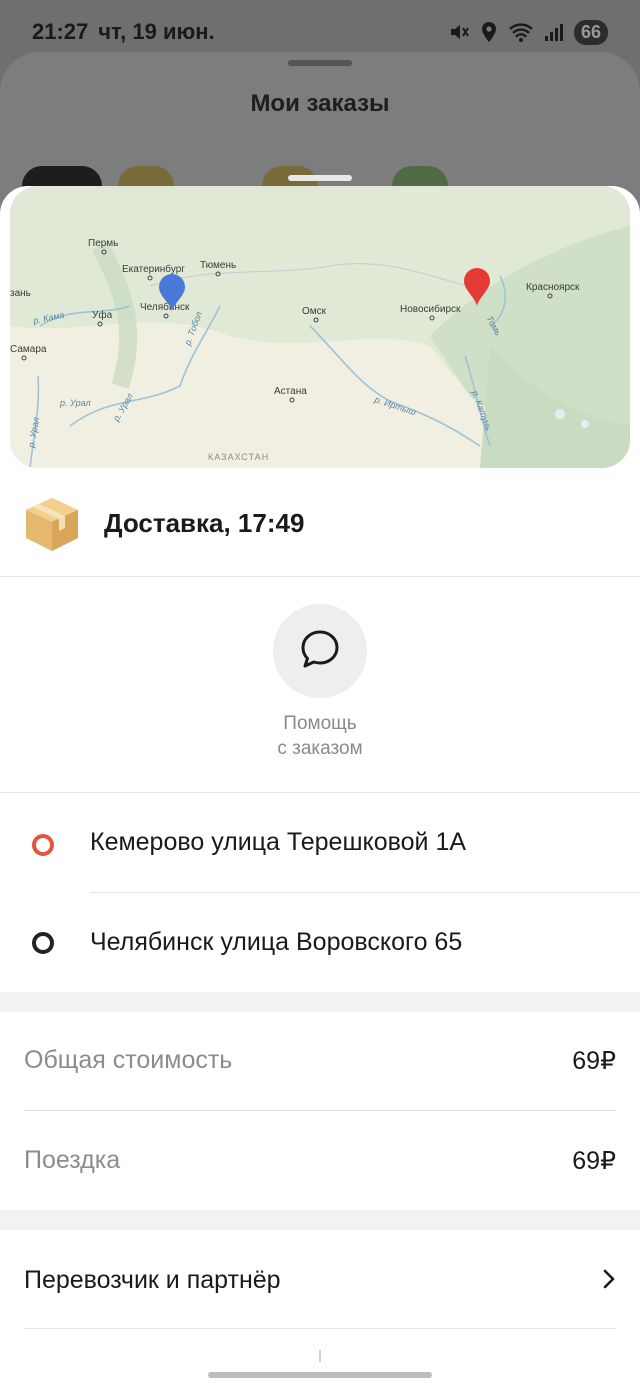  Describe the element at coordinates (459, 32) in the screenshot. I see `mute-icon` at that location.